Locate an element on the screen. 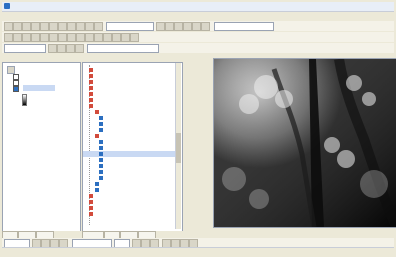  save-icon is located at coordinates (26, 26).